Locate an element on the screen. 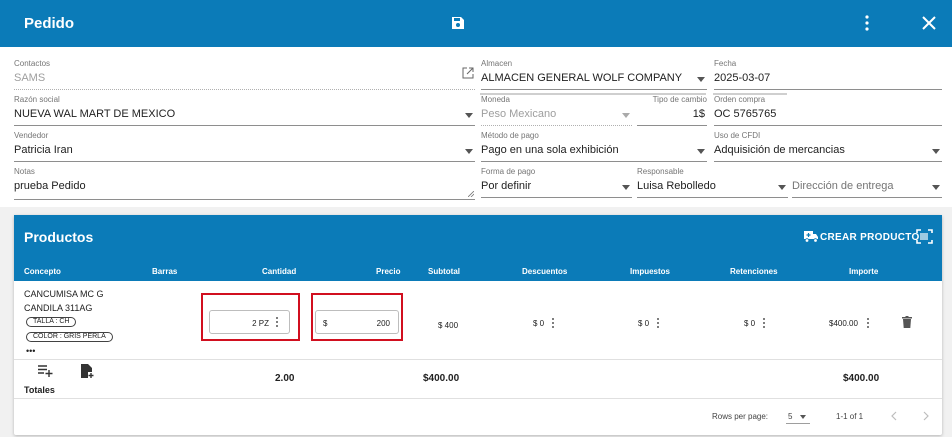 Image resolution: width=952 pixels, height=437 pixels. open-external-icon is located at coordinates (468, 73).